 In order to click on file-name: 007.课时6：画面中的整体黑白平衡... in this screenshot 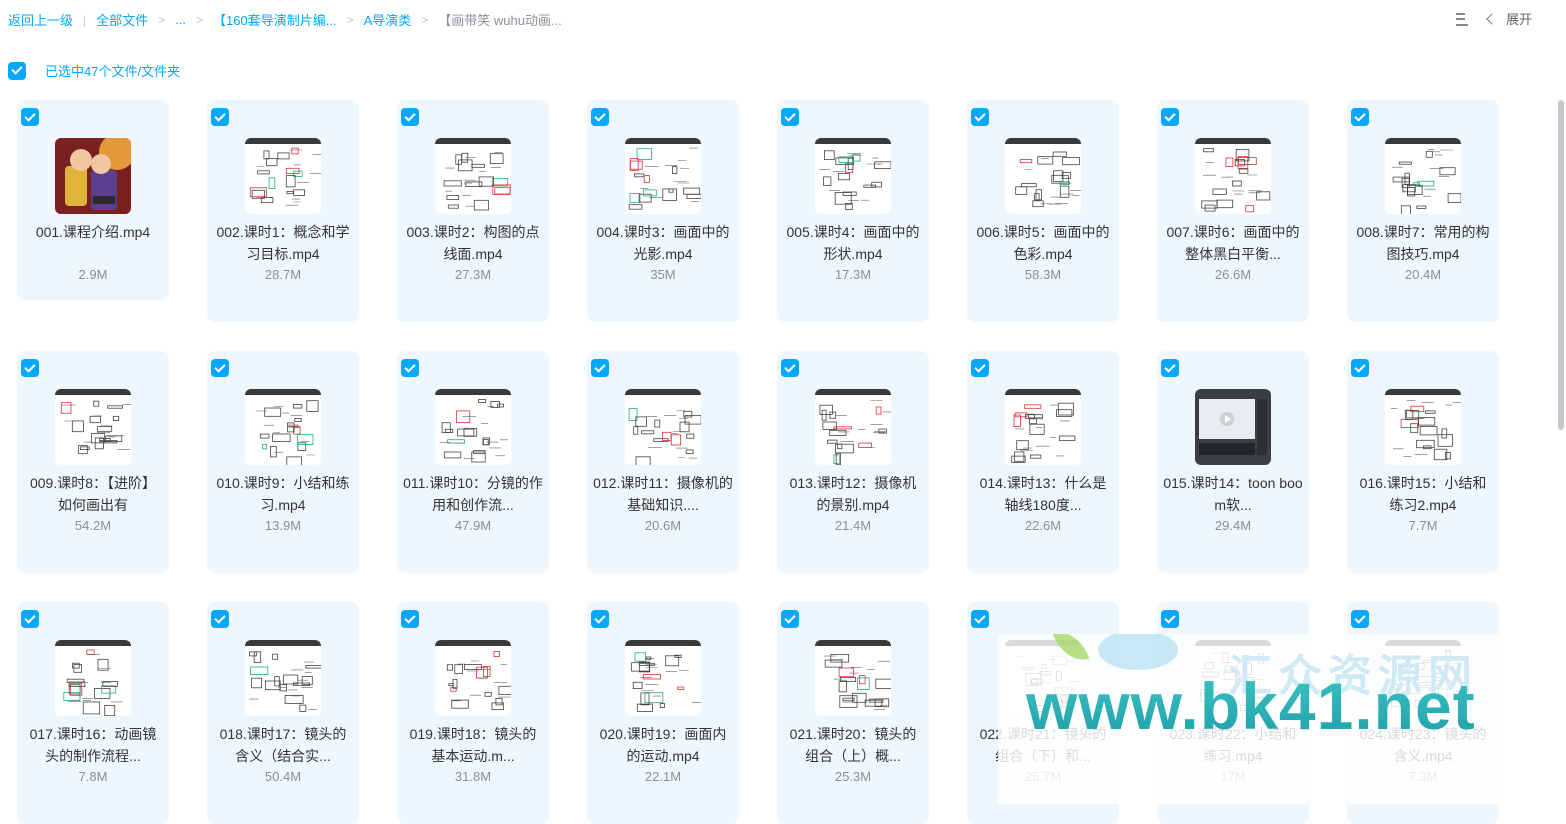, I will do `click(1233, 243)`.